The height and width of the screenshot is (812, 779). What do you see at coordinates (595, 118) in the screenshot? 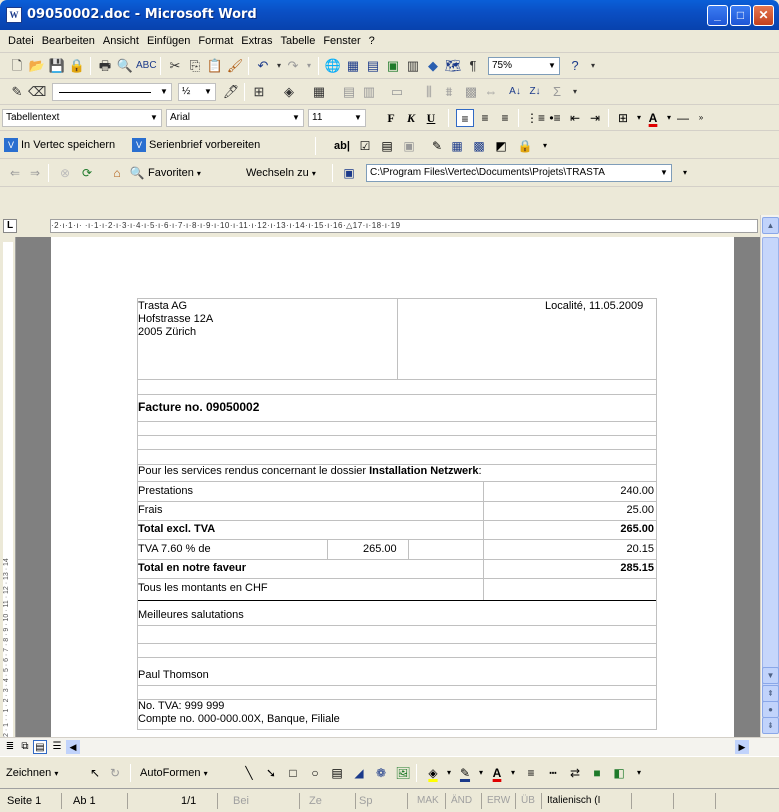
I see `increase-indent-icon: ⇥` at bounding box center [595, 118].